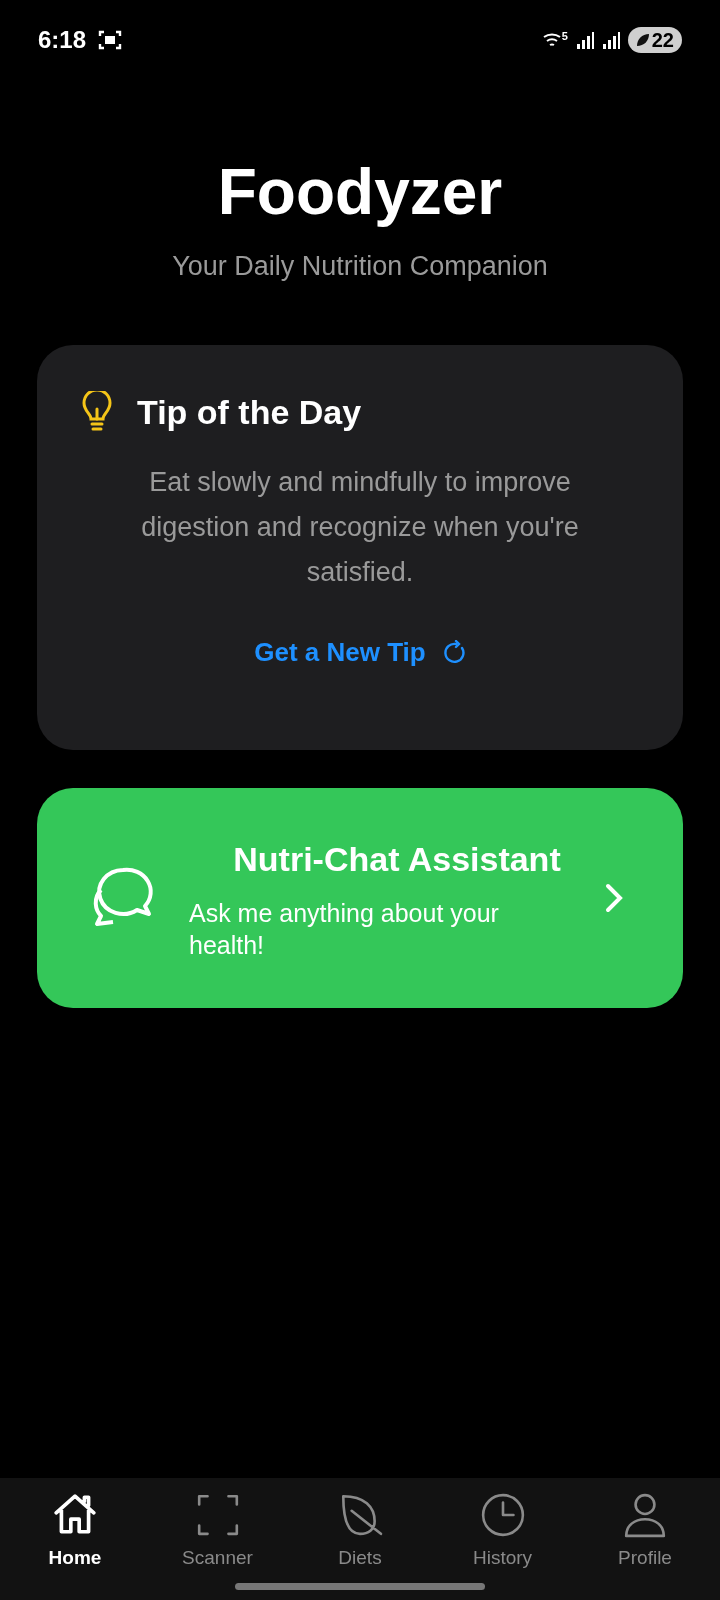 This screenshot has height=1600, width=720. I want to click on tip-text: Eat slowly and mindfully to improve digestion and recognize when you're satisfied., so click(360, 527).